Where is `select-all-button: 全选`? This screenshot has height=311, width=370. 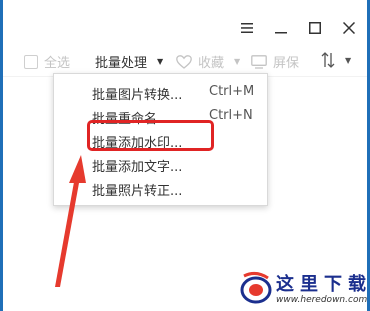 select-all-button: 全选 is located at coordinates (47, 61).